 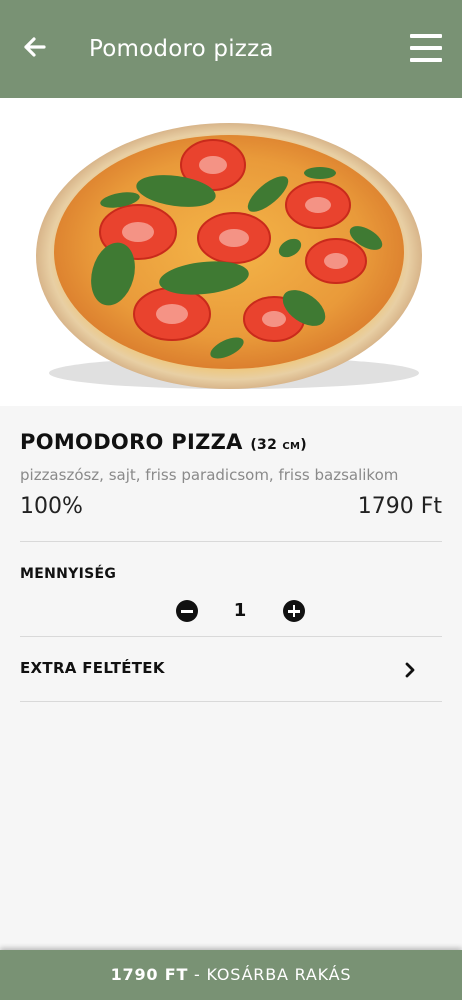 I want to click on hamburger-menu-icon, so click(x=426, y=48).